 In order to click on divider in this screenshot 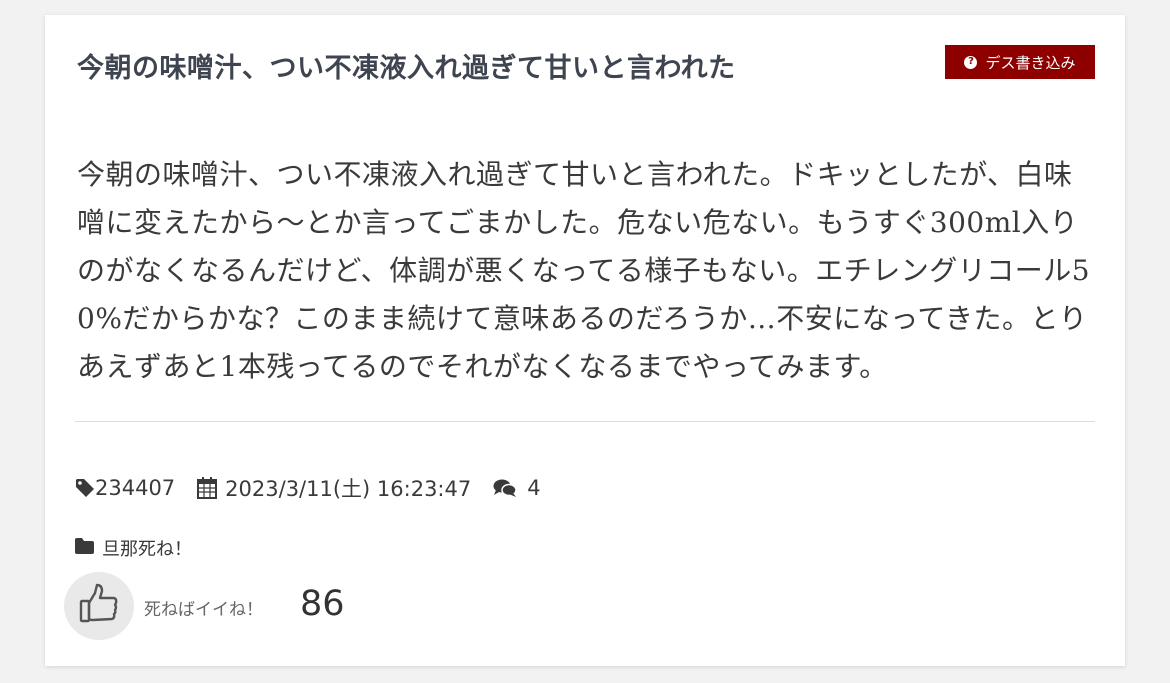, I will do `click(585, 421)`.